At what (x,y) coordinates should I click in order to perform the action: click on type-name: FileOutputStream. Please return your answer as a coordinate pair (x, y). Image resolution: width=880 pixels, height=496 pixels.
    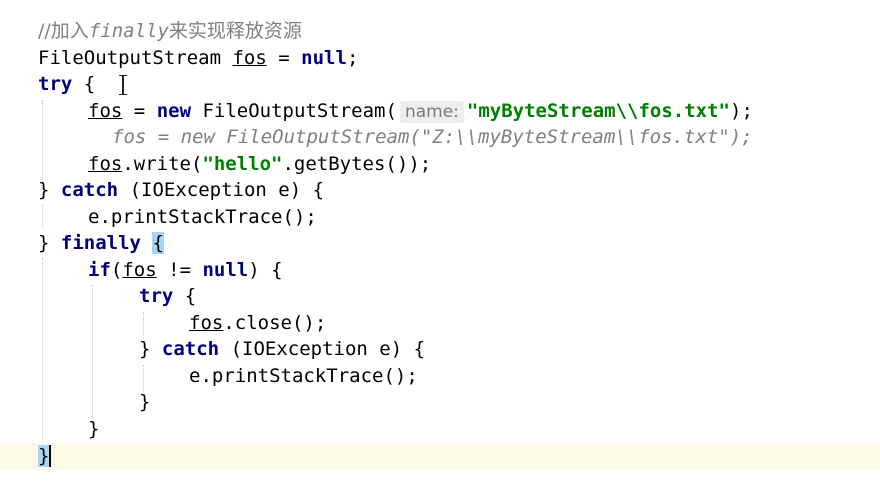
    Looking at the image, I should click on (130, 57).